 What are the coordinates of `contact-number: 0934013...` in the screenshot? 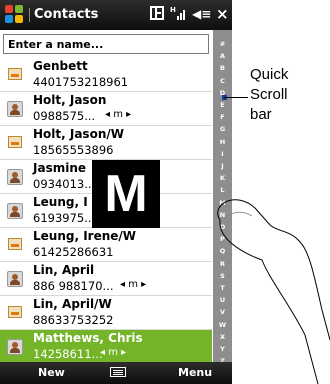 It's located at (64, 184).